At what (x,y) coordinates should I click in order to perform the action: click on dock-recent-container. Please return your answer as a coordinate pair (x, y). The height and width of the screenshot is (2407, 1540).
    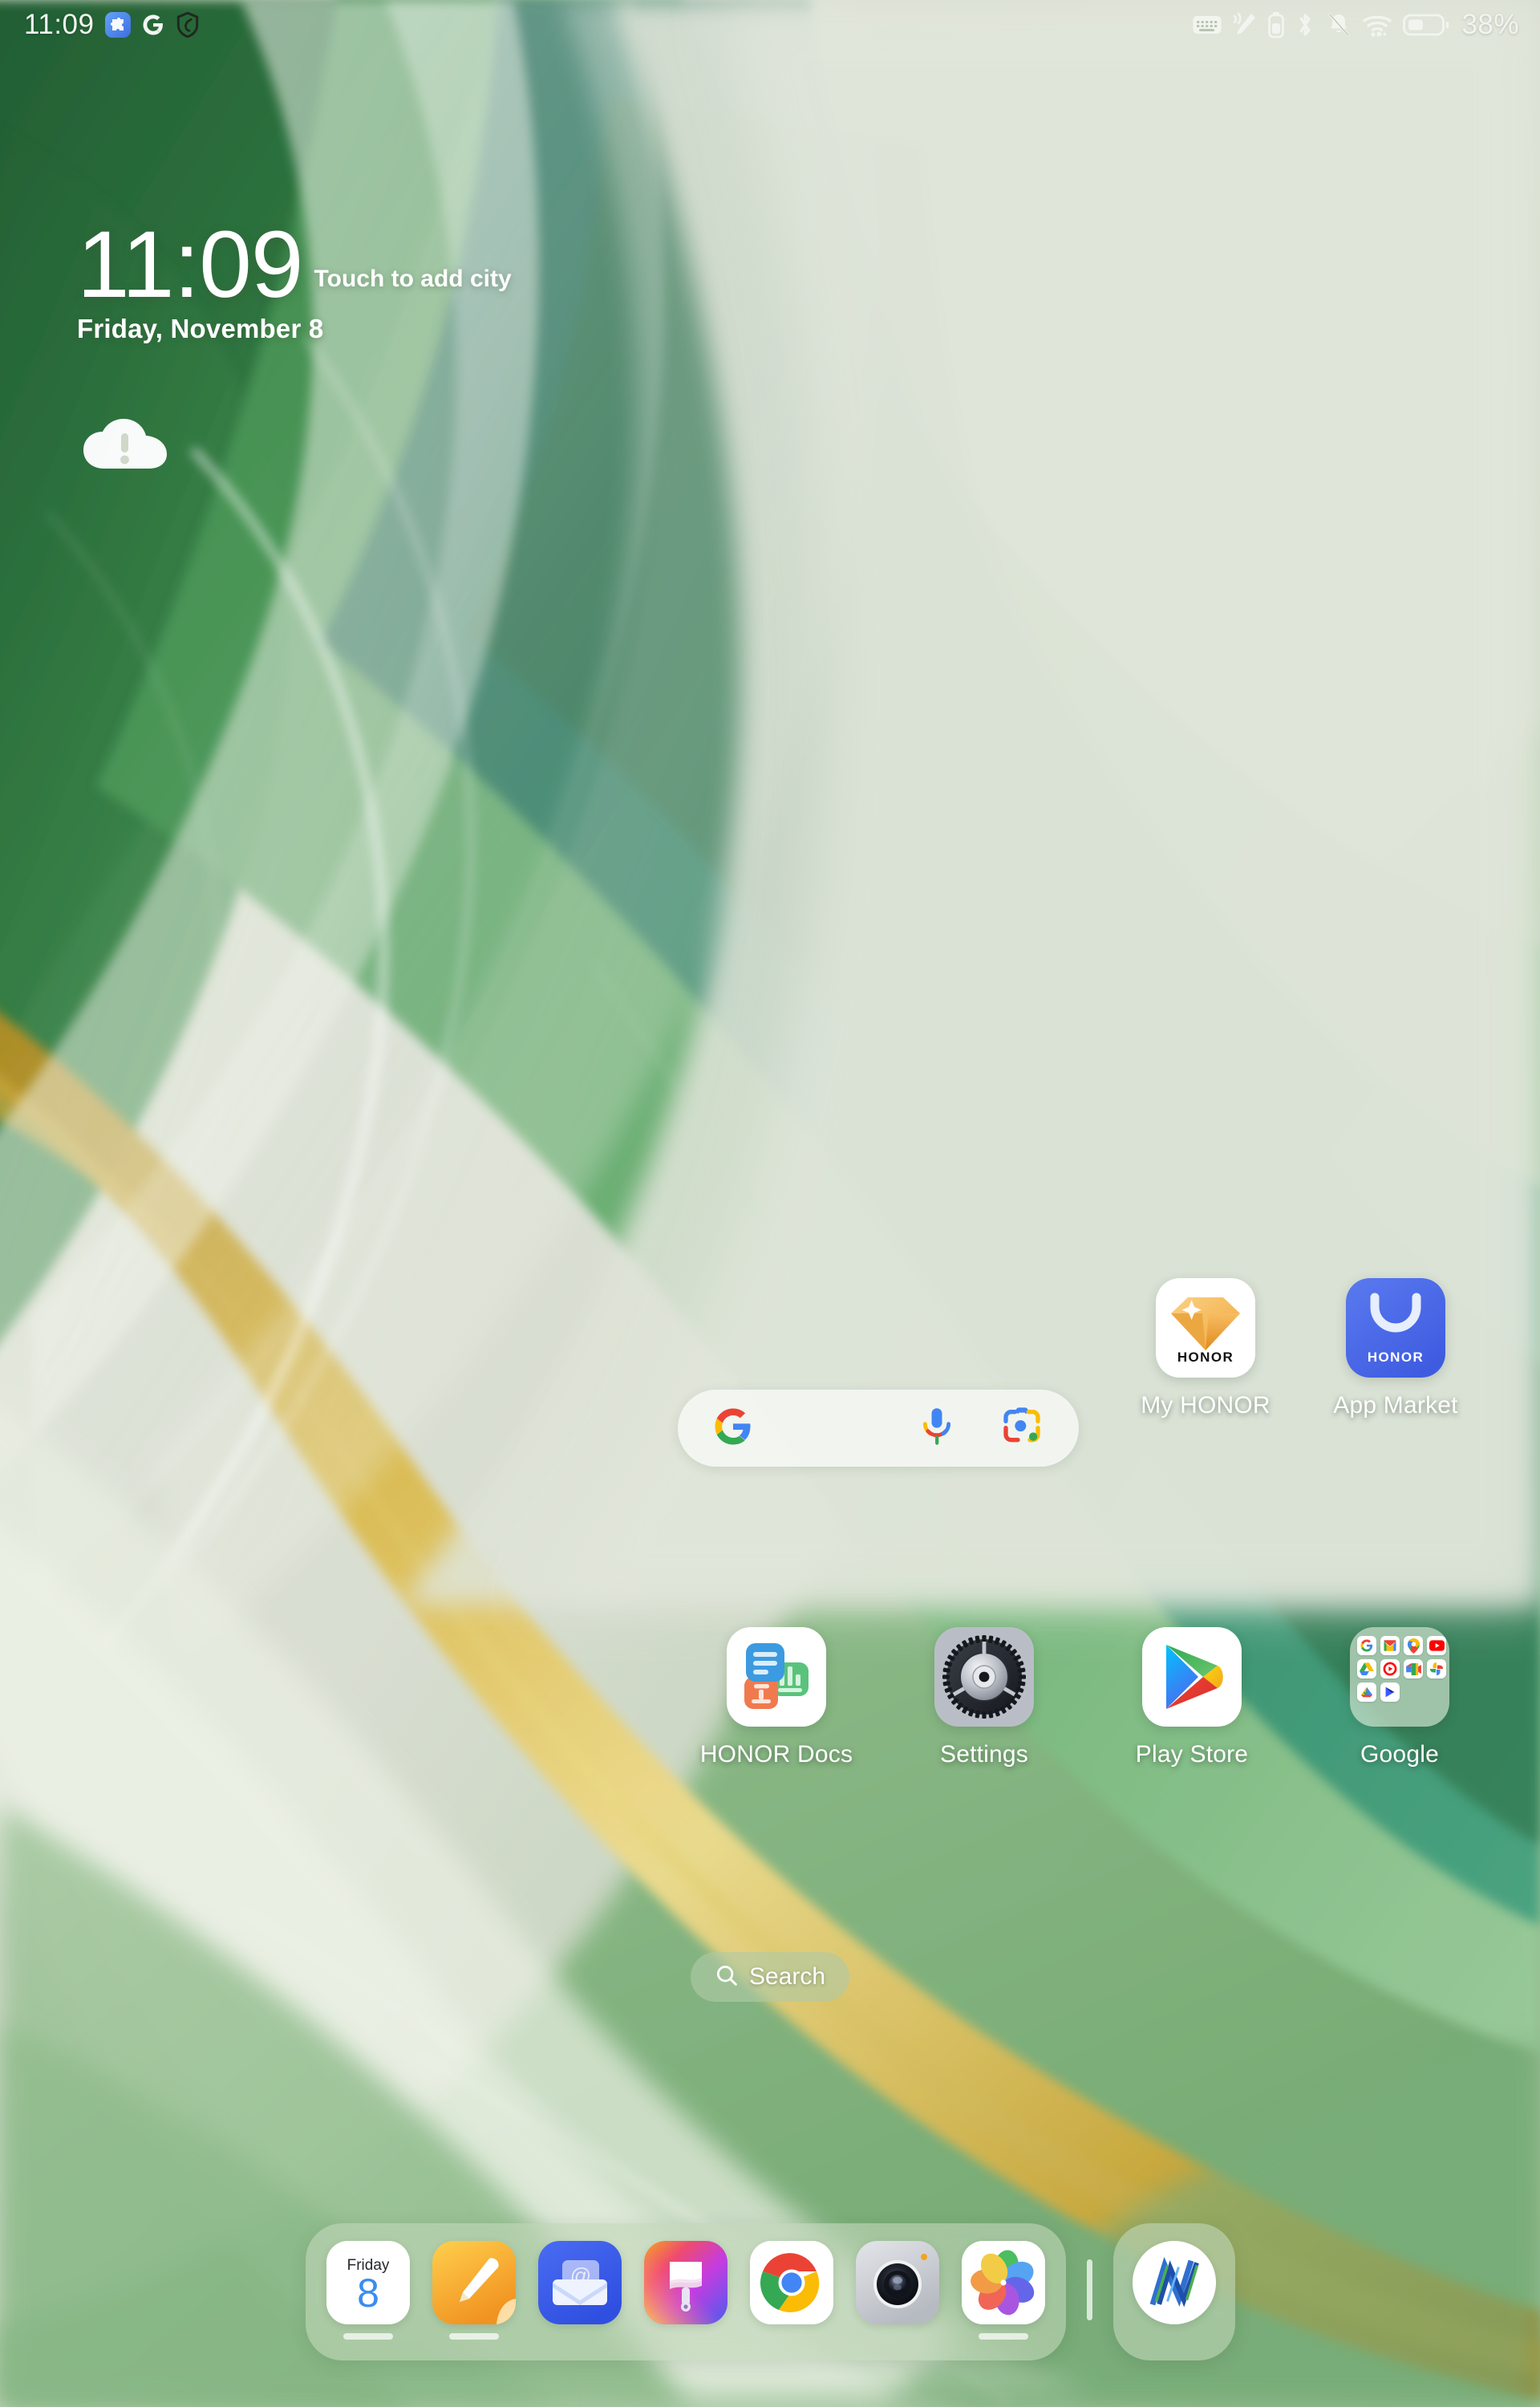
    Looking at the image, I should click on (1173, 2291).